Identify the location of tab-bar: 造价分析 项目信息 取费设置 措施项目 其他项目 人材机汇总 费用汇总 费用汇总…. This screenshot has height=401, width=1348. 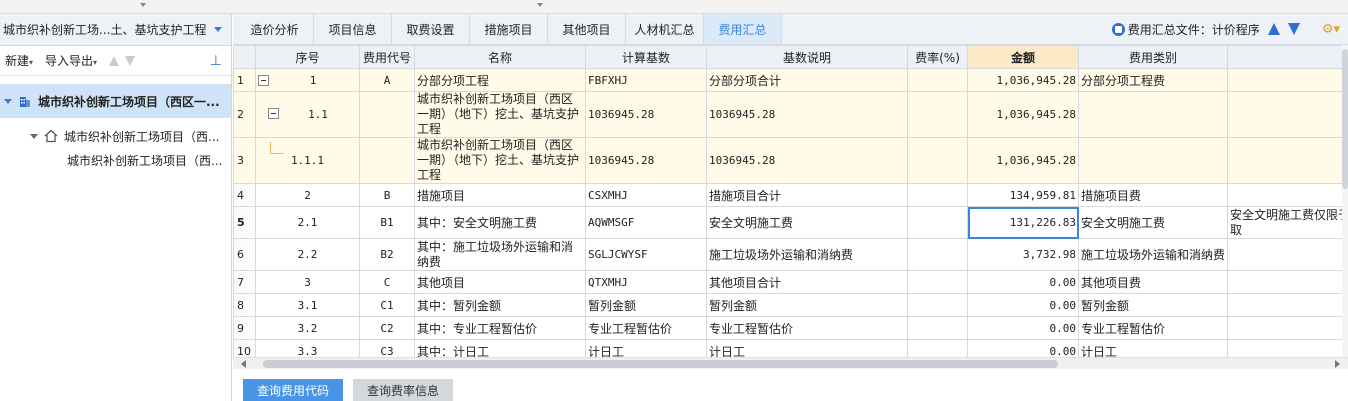
(790, 29).